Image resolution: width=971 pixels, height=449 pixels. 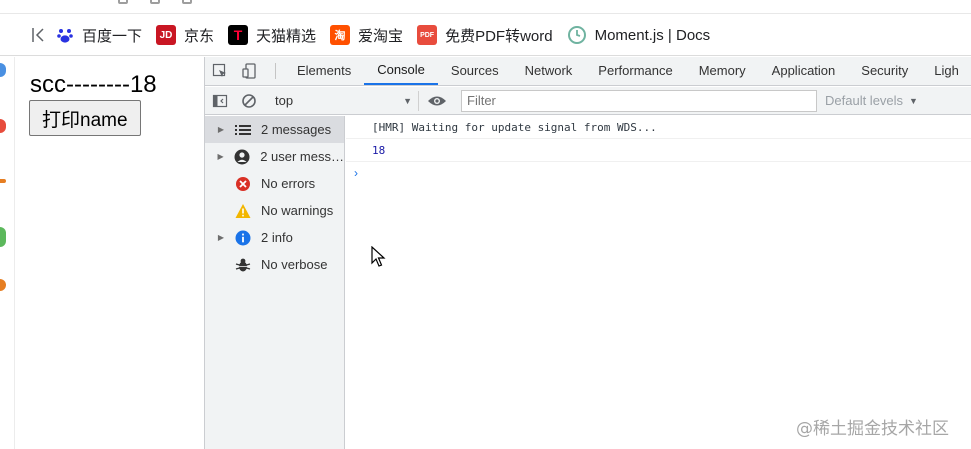 I want to click on sidebar-item-errors: ▶ No errors, so click(x=274, y=183).